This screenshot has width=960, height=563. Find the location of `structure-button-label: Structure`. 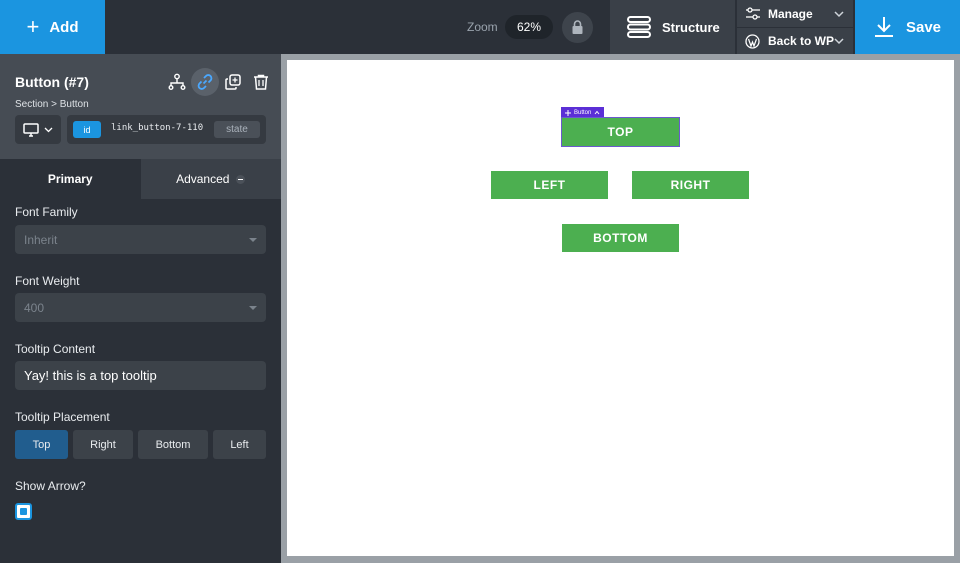

structure-button-label: Structure is located at coordinates (691, 27).